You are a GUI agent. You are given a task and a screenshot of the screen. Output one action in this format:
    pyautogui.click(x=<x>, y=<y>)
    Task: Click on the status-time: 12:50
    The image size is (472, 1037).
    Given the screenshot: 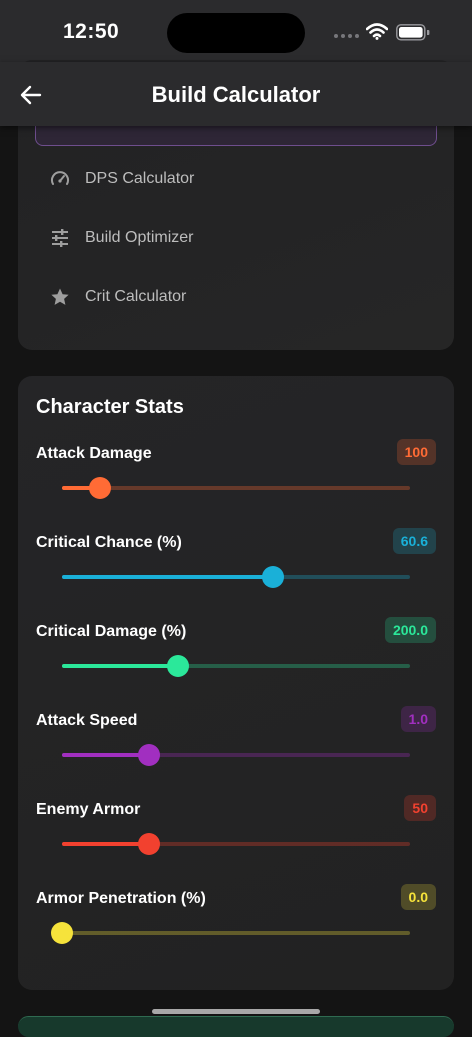 What is the action you would take?
    pyautogui.click(x=91, y=31)
    